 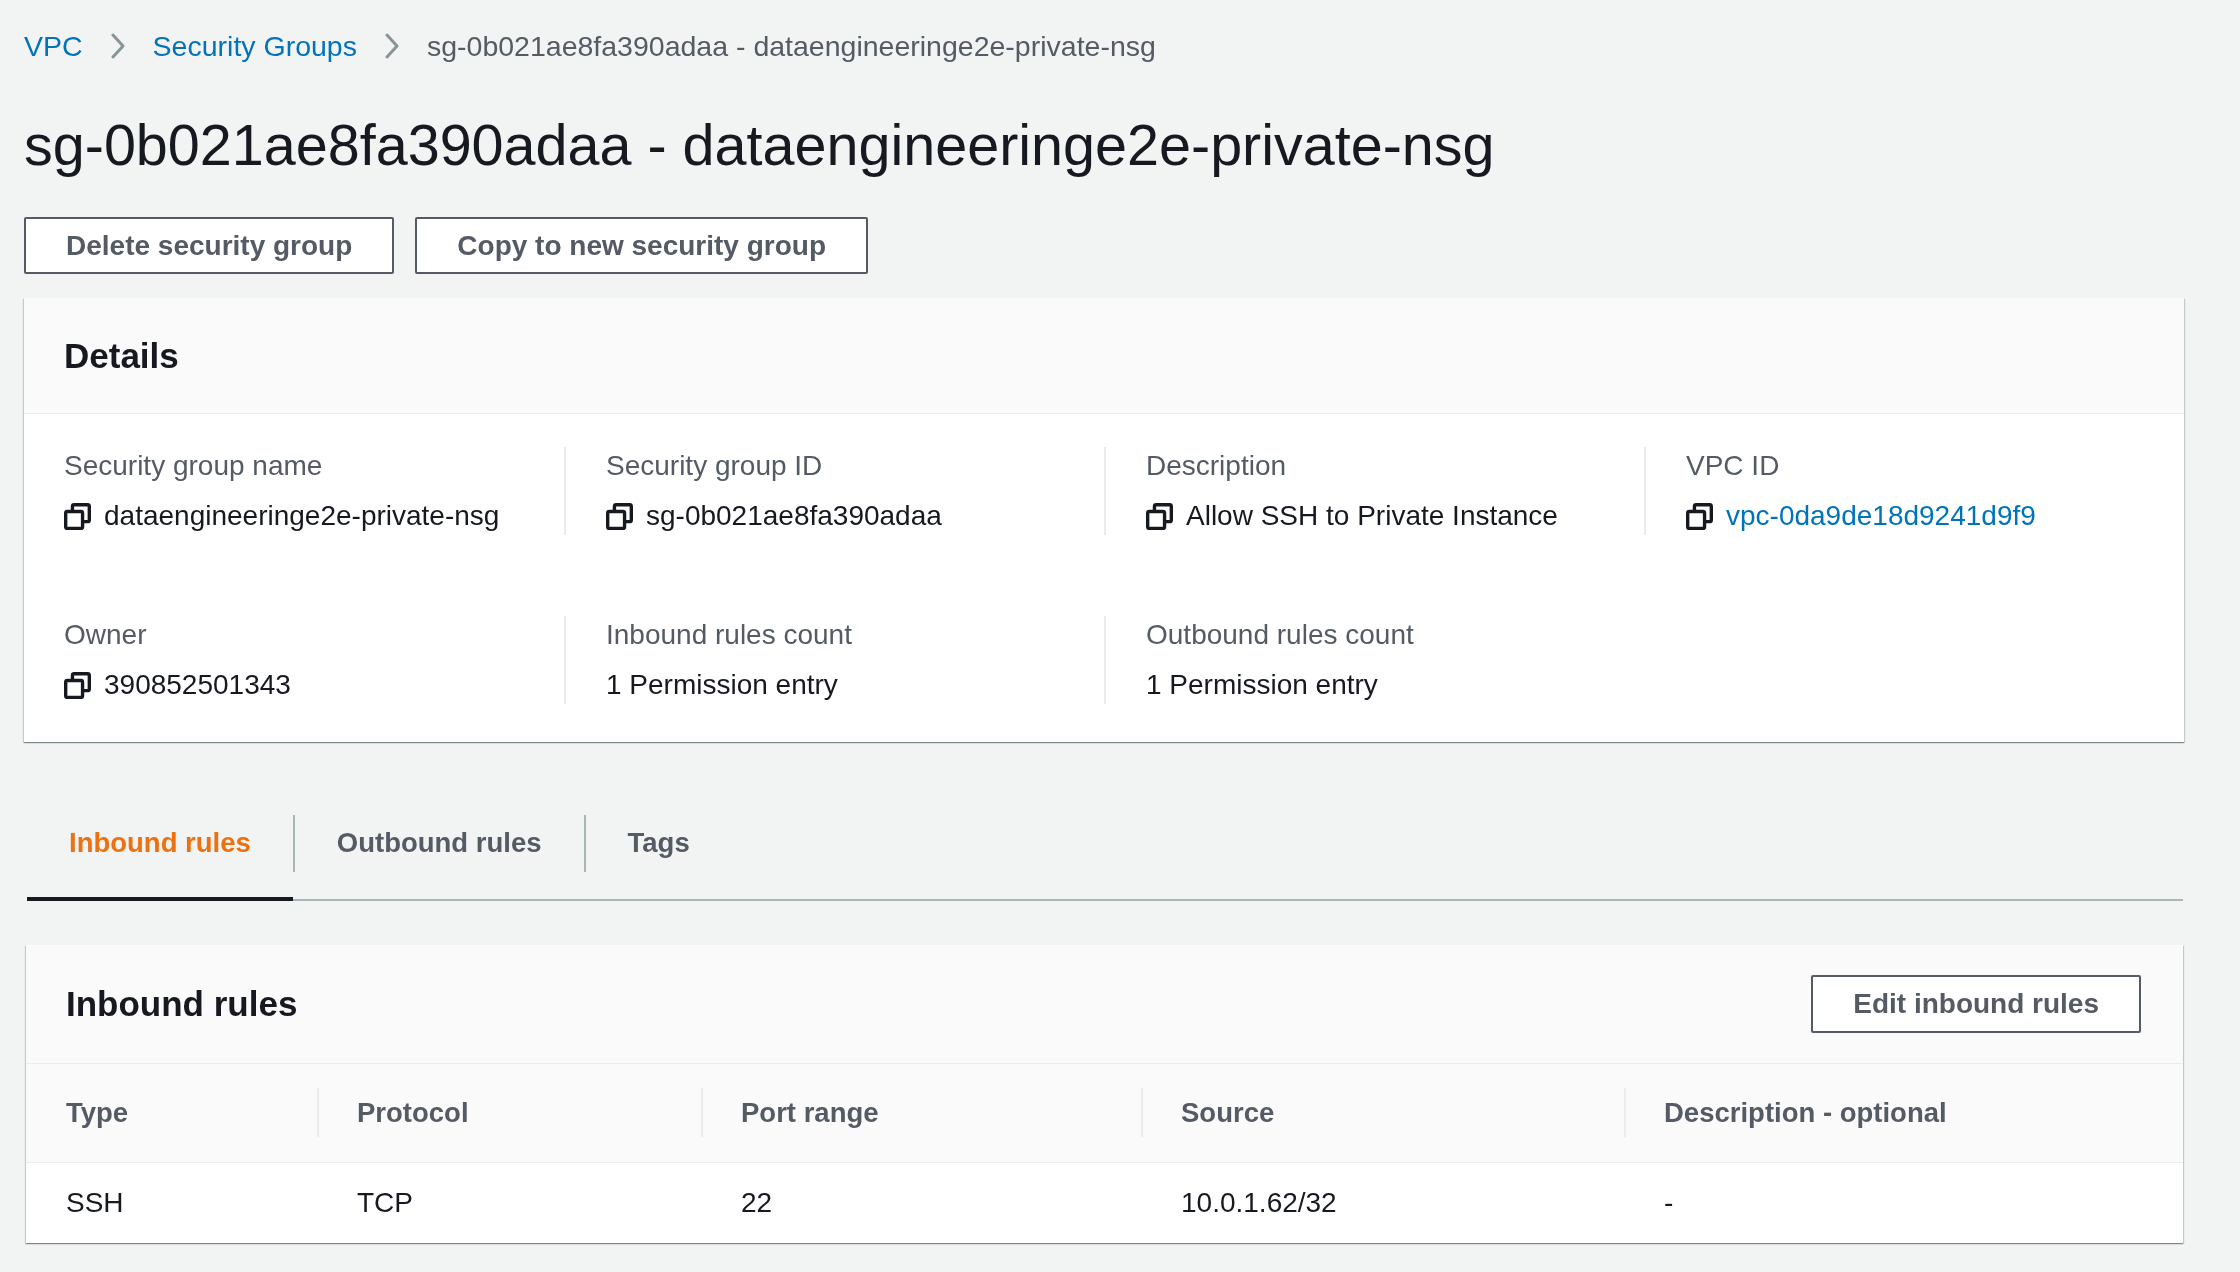 I want to click on column-header: Port range, so click(x=921, y=1113).